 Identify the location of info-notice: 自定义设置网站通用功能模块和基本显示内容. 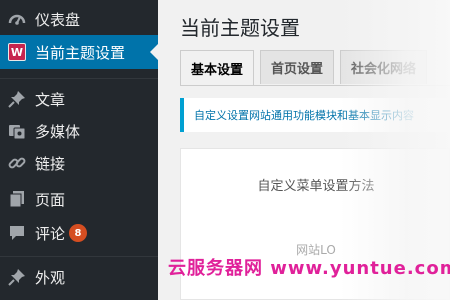
(315, 115).